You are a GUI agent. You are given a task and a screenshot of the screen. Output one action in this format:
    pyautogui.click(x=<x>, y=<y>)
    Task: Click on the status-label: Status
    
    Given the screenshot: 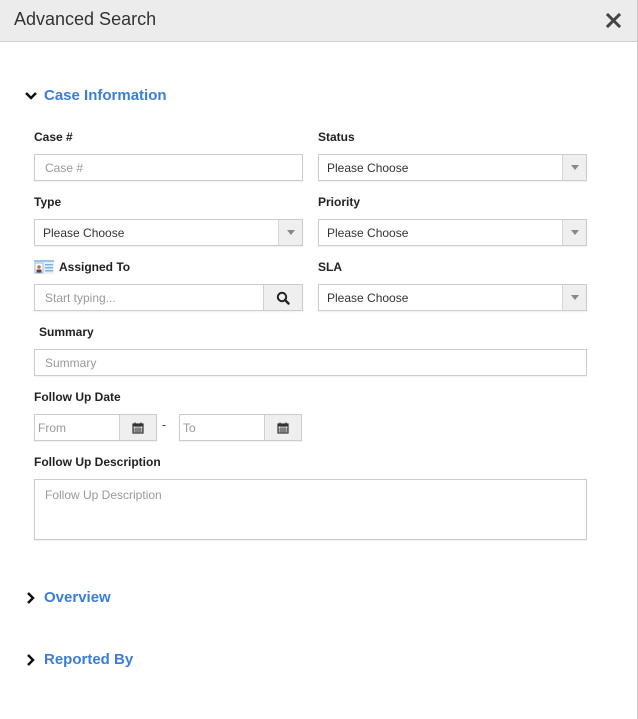 What is the action you would take?
    pyautogui.click(x=336, y=137)
    